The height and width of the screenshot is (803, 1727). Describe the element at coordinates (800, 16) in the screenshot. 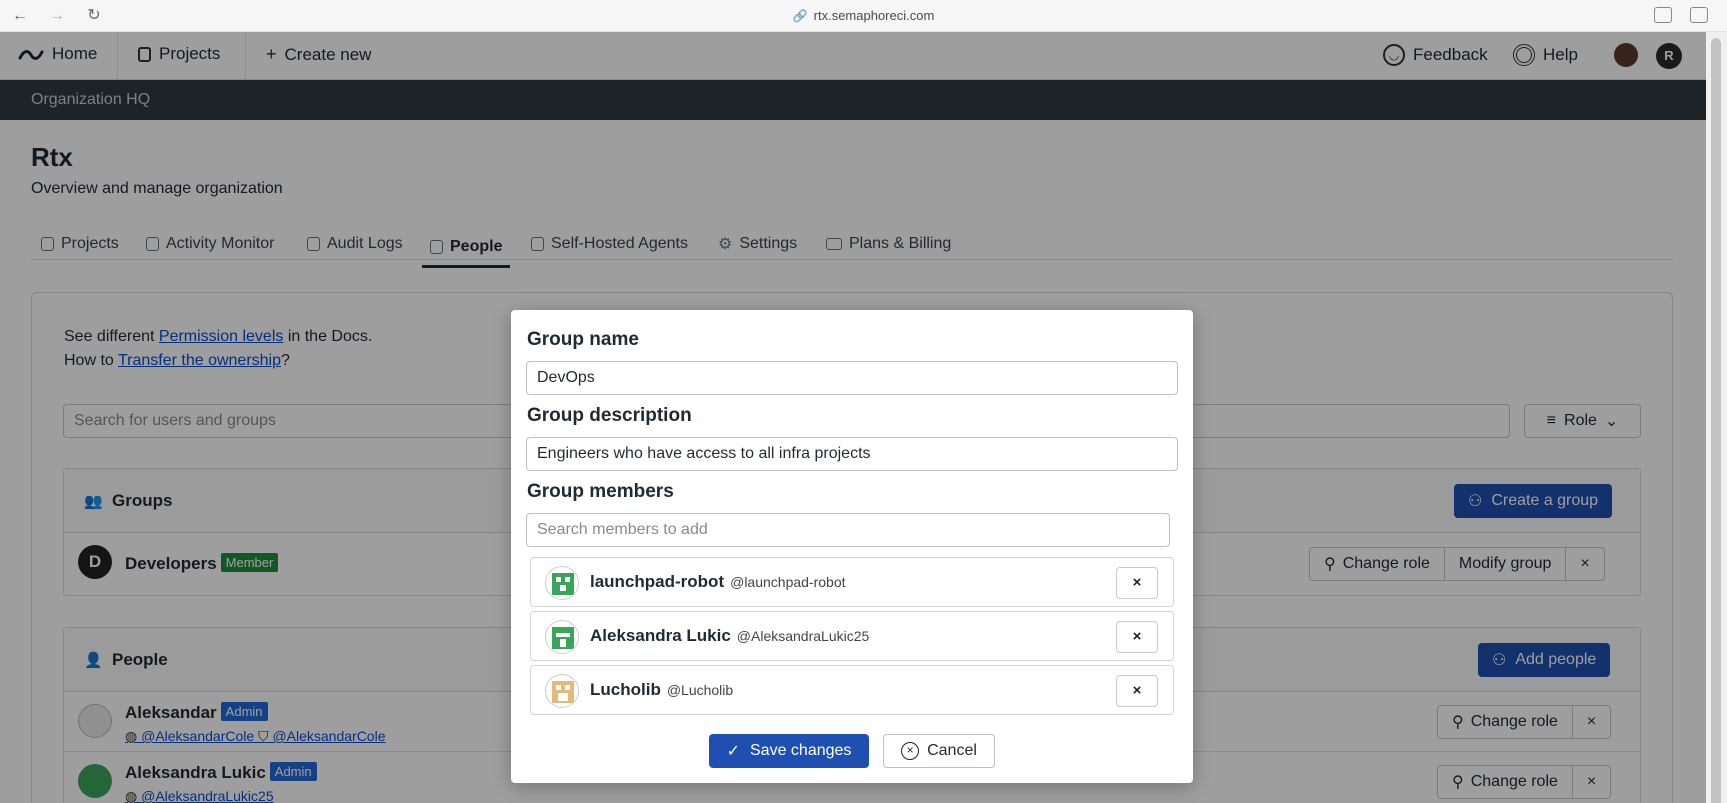

I see `link-icon: 🔗` at that location.